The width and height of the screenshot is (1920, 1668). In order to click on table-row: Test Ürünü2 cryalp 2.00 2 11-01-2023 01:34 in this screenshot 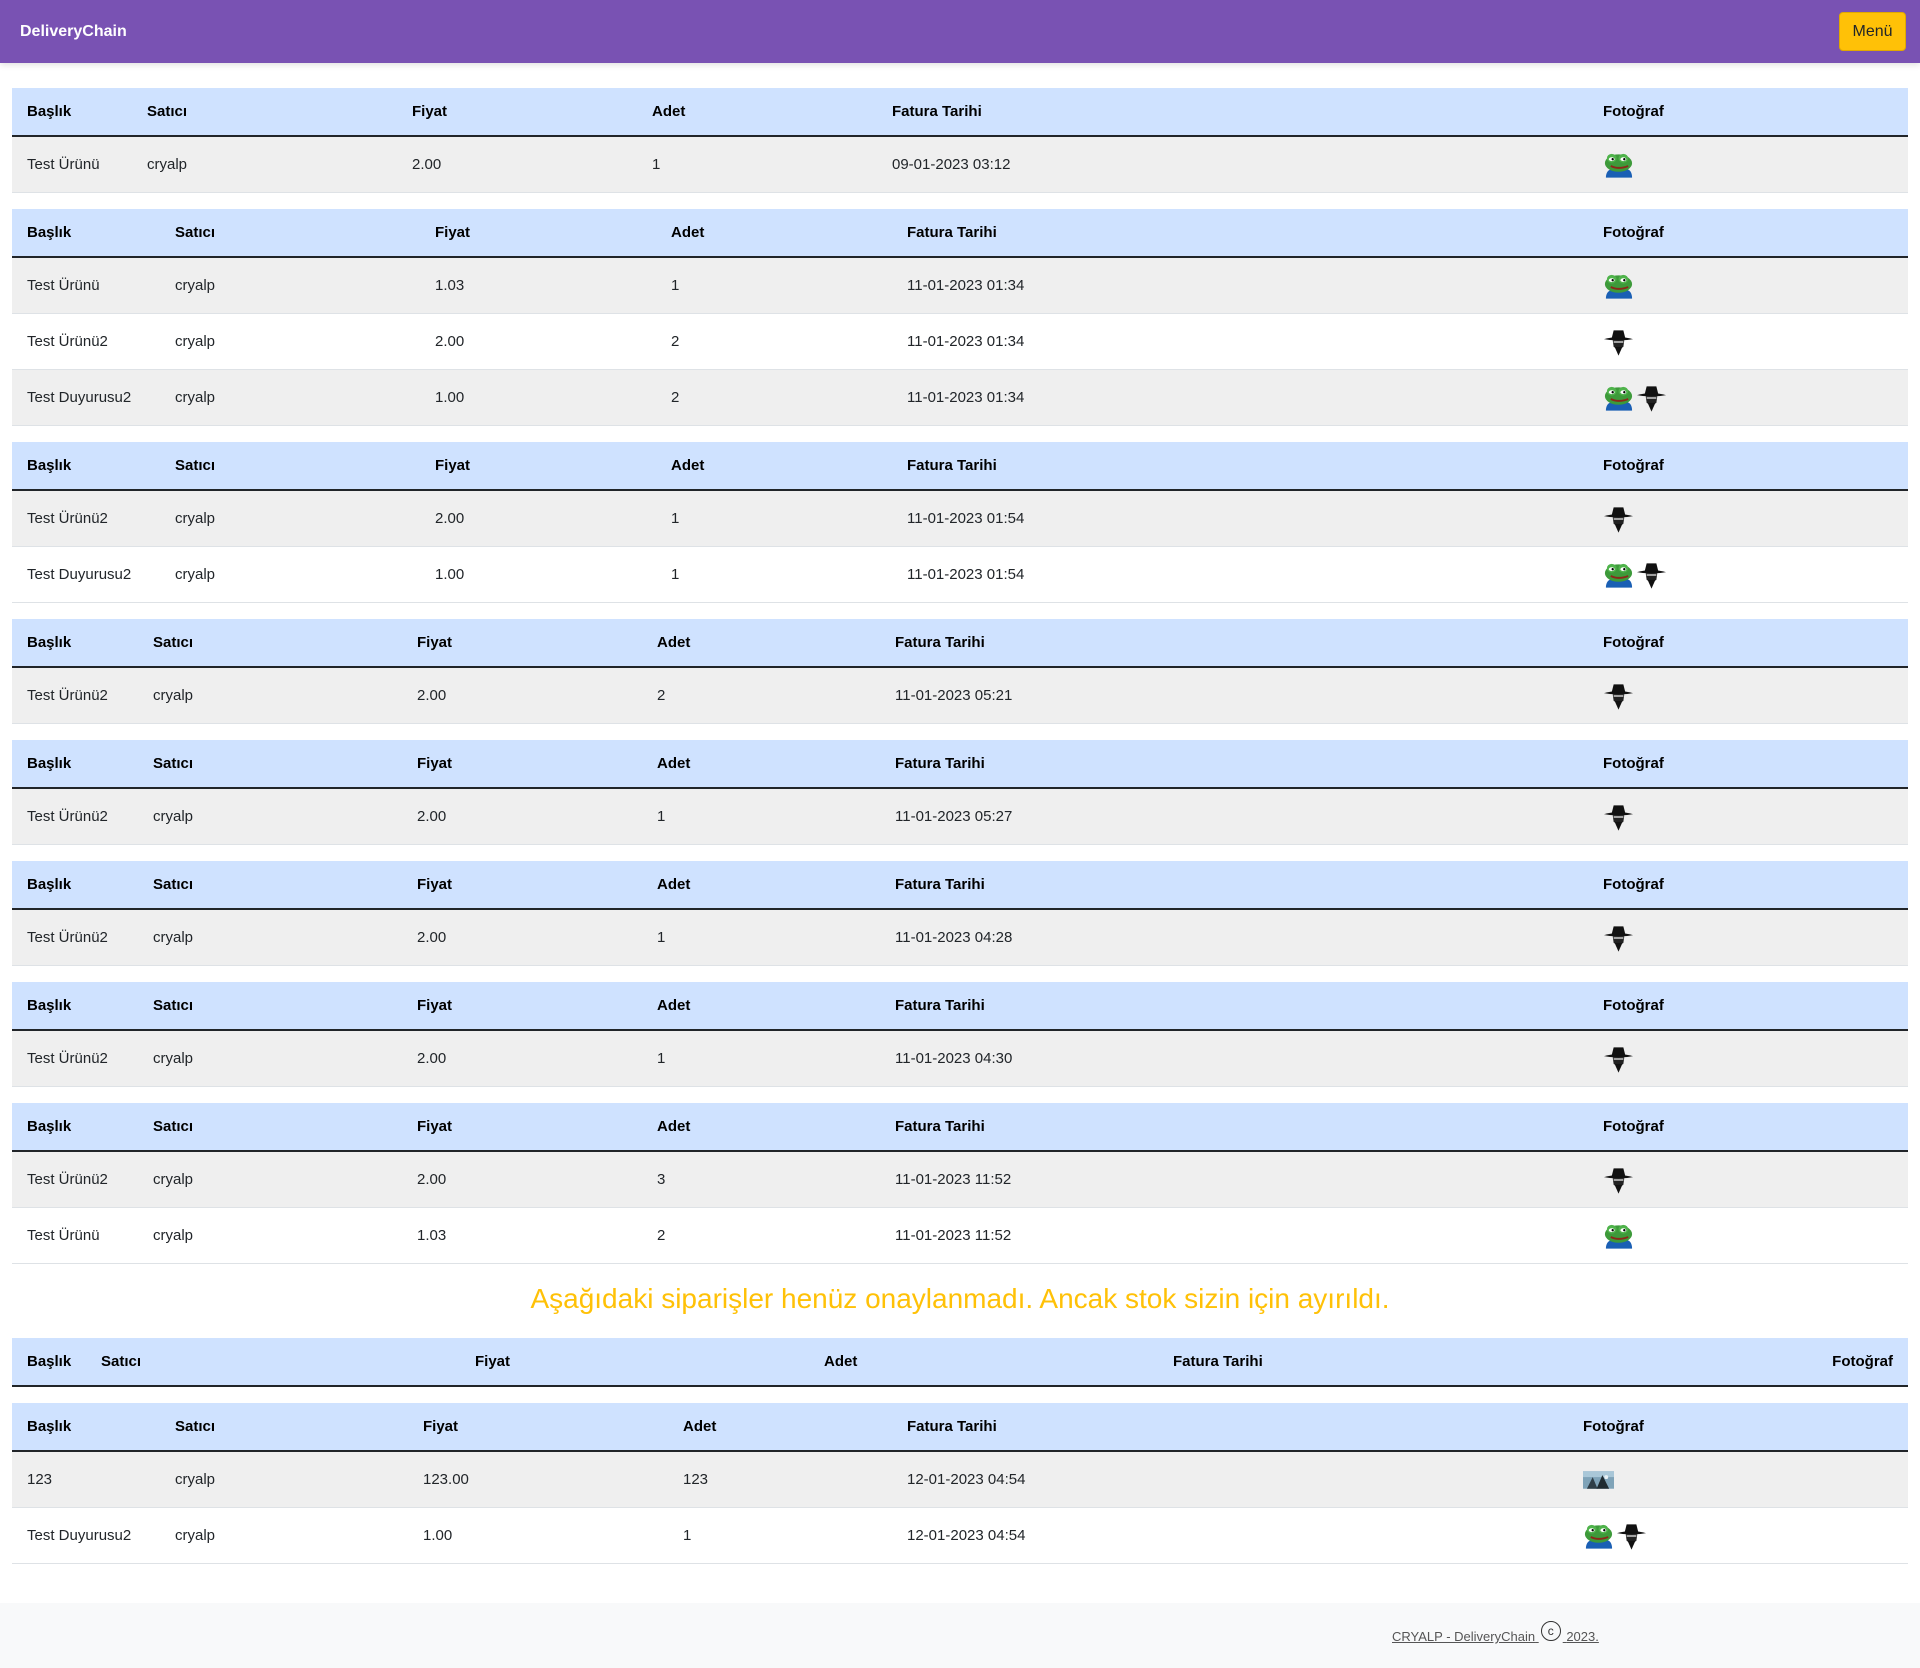, I will do `click(960, 341)`.